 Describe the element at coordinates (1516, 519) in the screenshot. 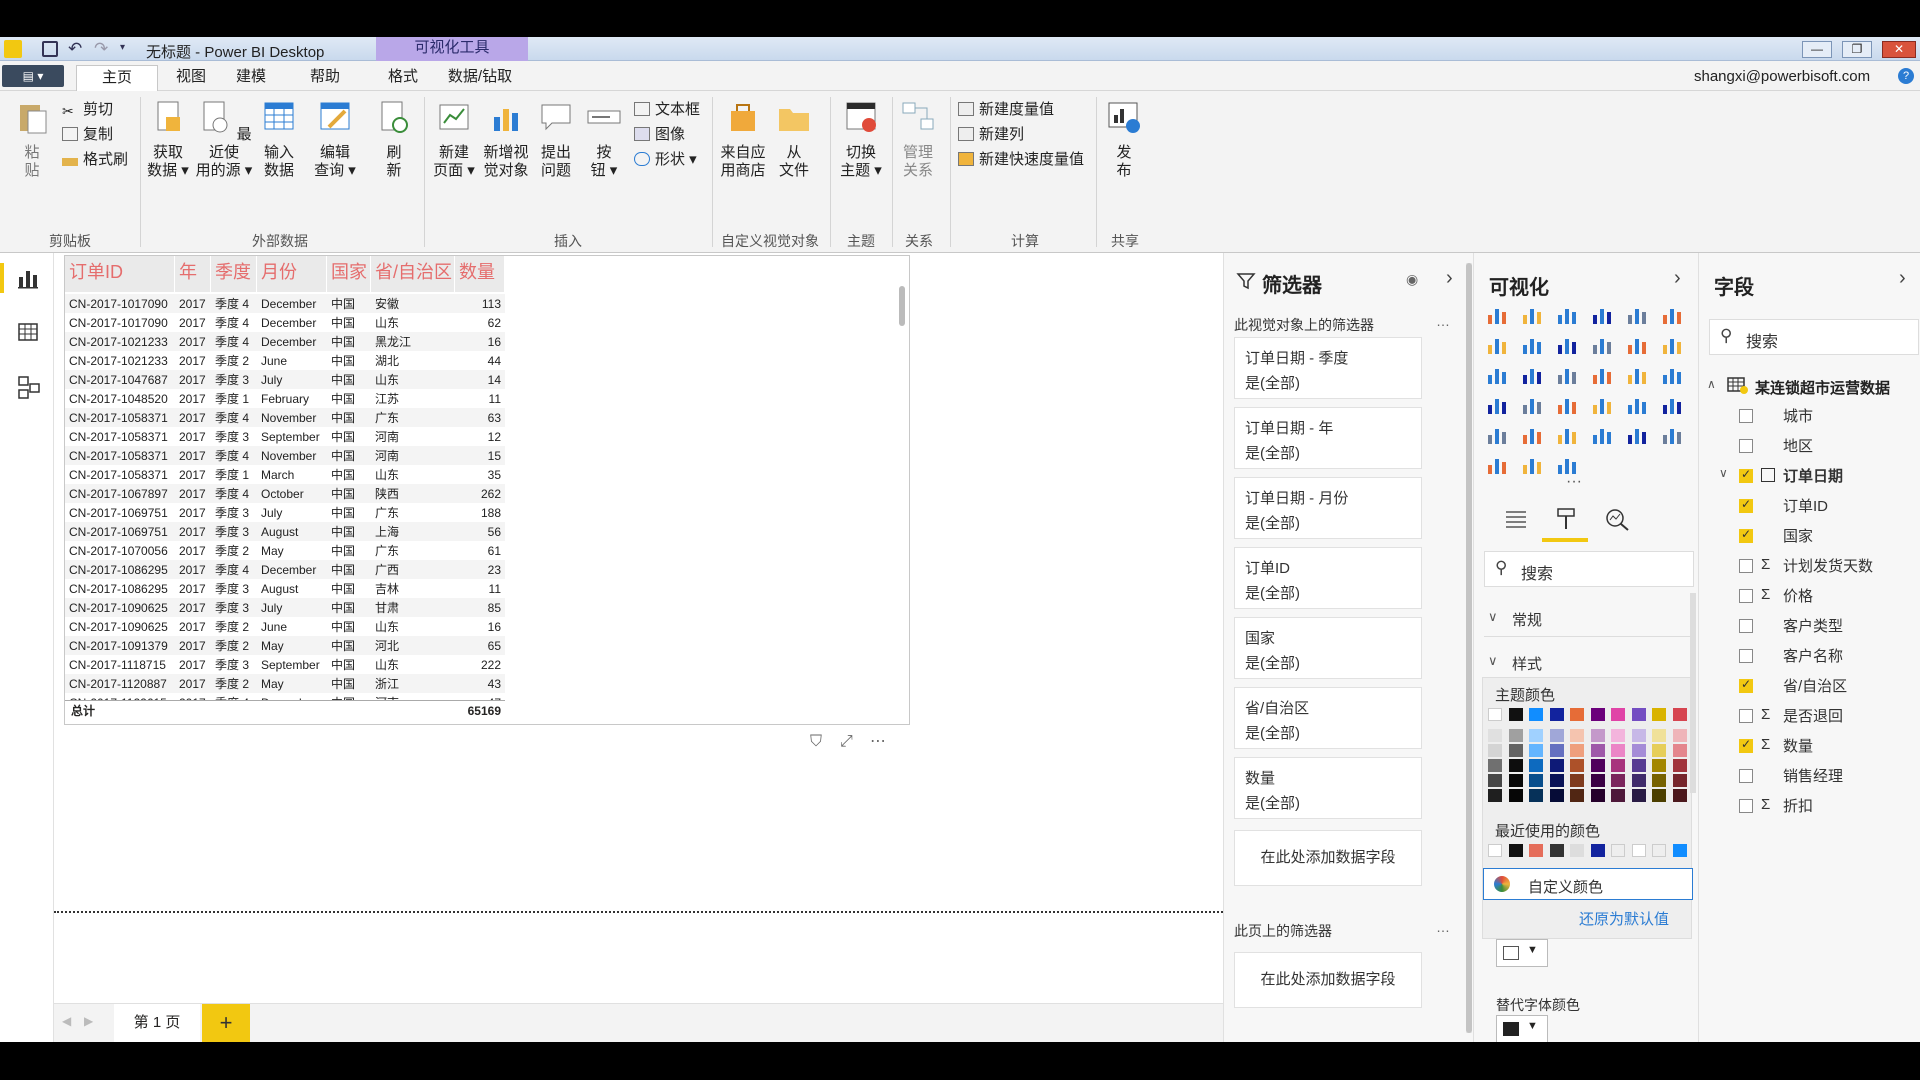

I see `fields-tab-icon` at that location.